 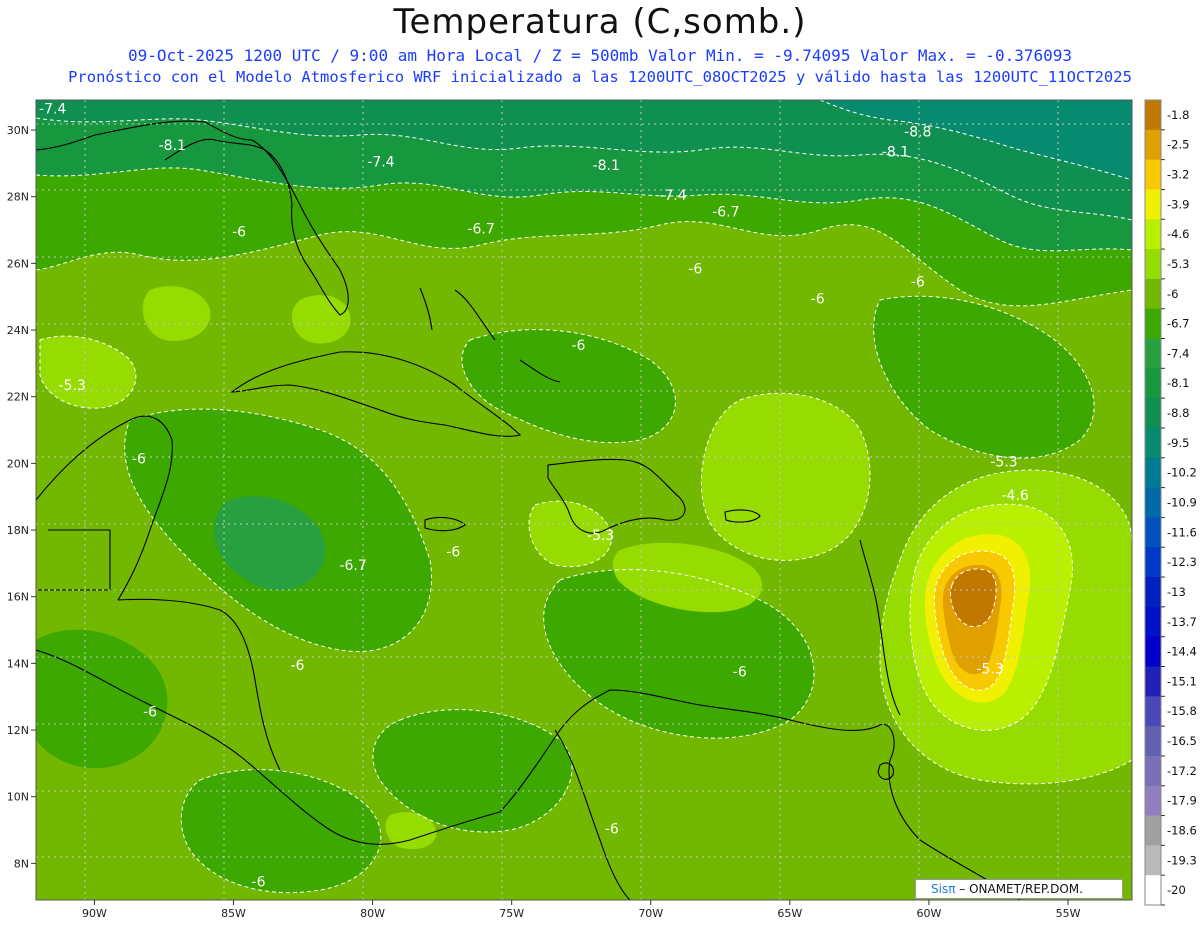 What do you see at coordinates (1182, 652) in the screenshot?
I see `colorbar-label: -14.4` at bounding box center [1182, 652].